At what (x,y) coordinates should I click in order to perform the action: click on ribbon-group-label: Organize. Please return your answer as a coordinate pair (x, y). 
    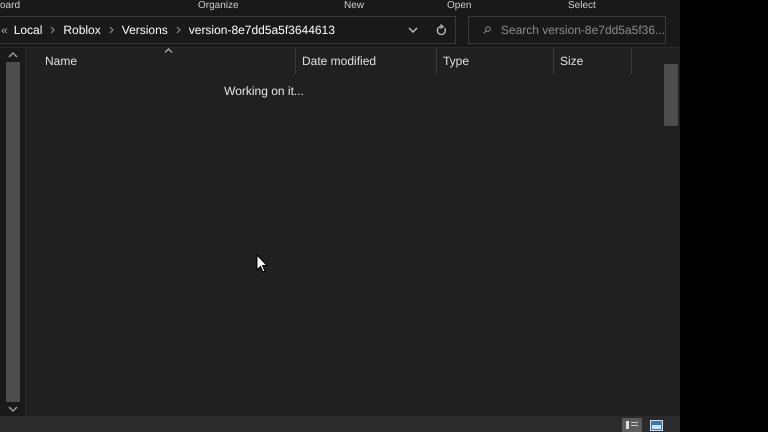
    Looking at the image, I should click on (218, 6).